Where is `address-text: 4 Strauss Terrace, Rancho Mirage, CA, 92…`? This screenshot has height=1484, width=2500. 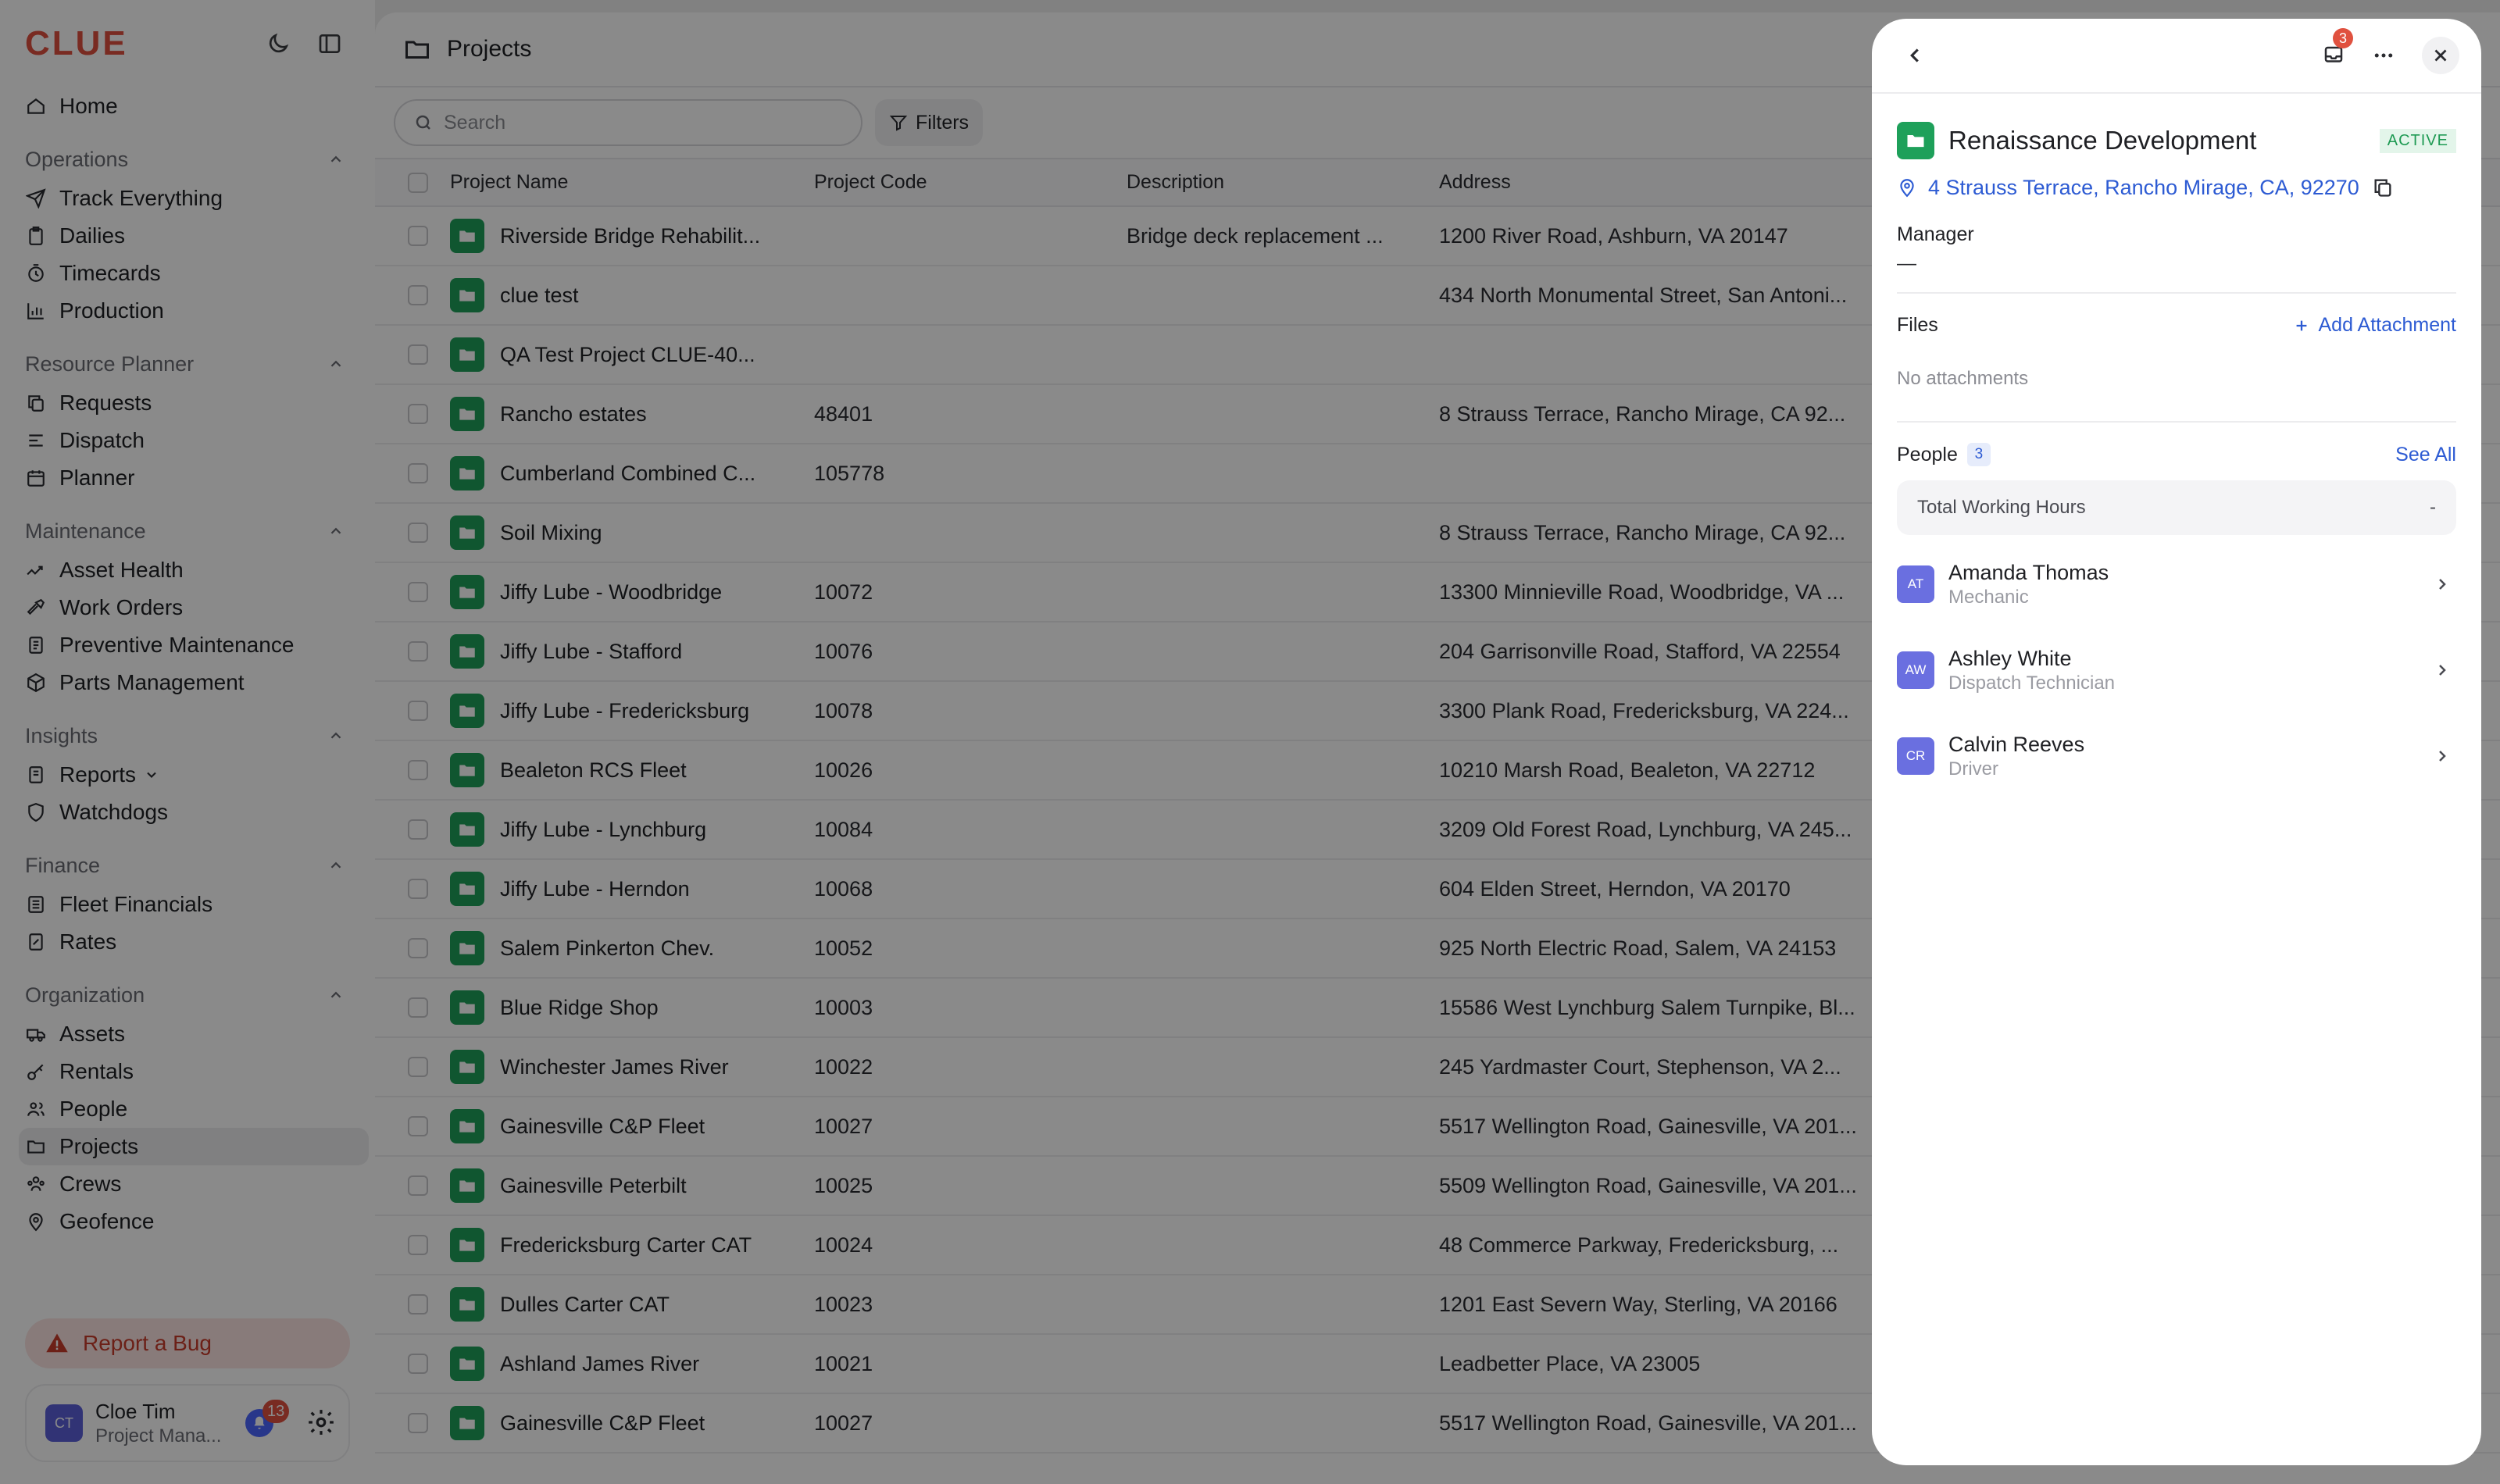
address-text: 4 Strauss Terrace, Rancho Mirage, CA, 92… is located at coordinates (2143, 188).